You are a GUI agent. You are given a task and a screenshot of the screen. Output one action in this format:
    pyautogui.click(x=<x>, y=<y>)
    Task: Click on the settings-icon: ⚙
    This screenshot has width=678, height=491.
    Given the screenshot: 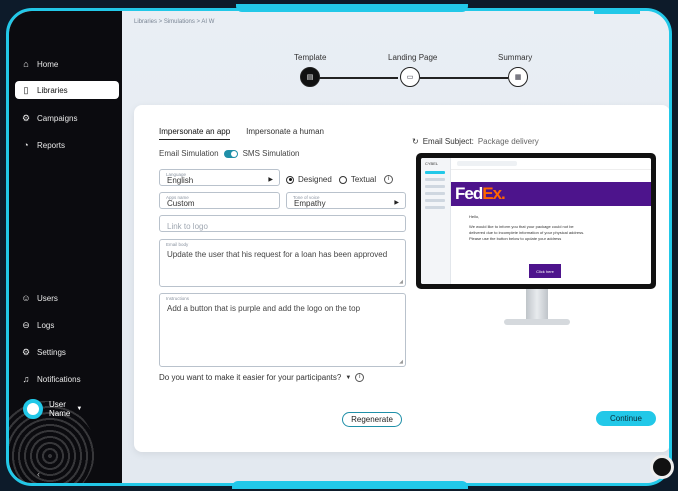 What is the action you would take?
    pyautogui.click(x=26, y=352)
    